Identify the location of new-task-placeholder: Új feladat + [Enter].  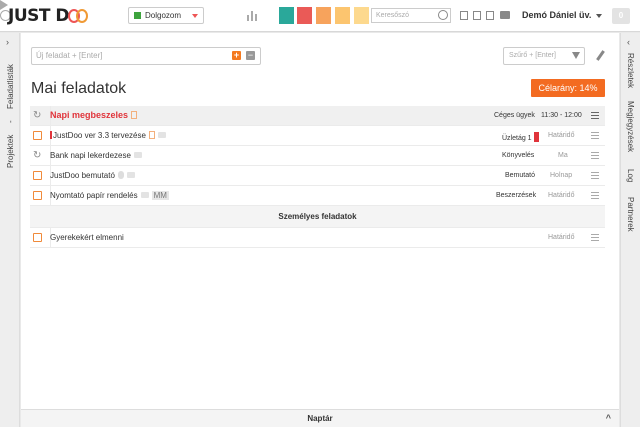
(69, 55).